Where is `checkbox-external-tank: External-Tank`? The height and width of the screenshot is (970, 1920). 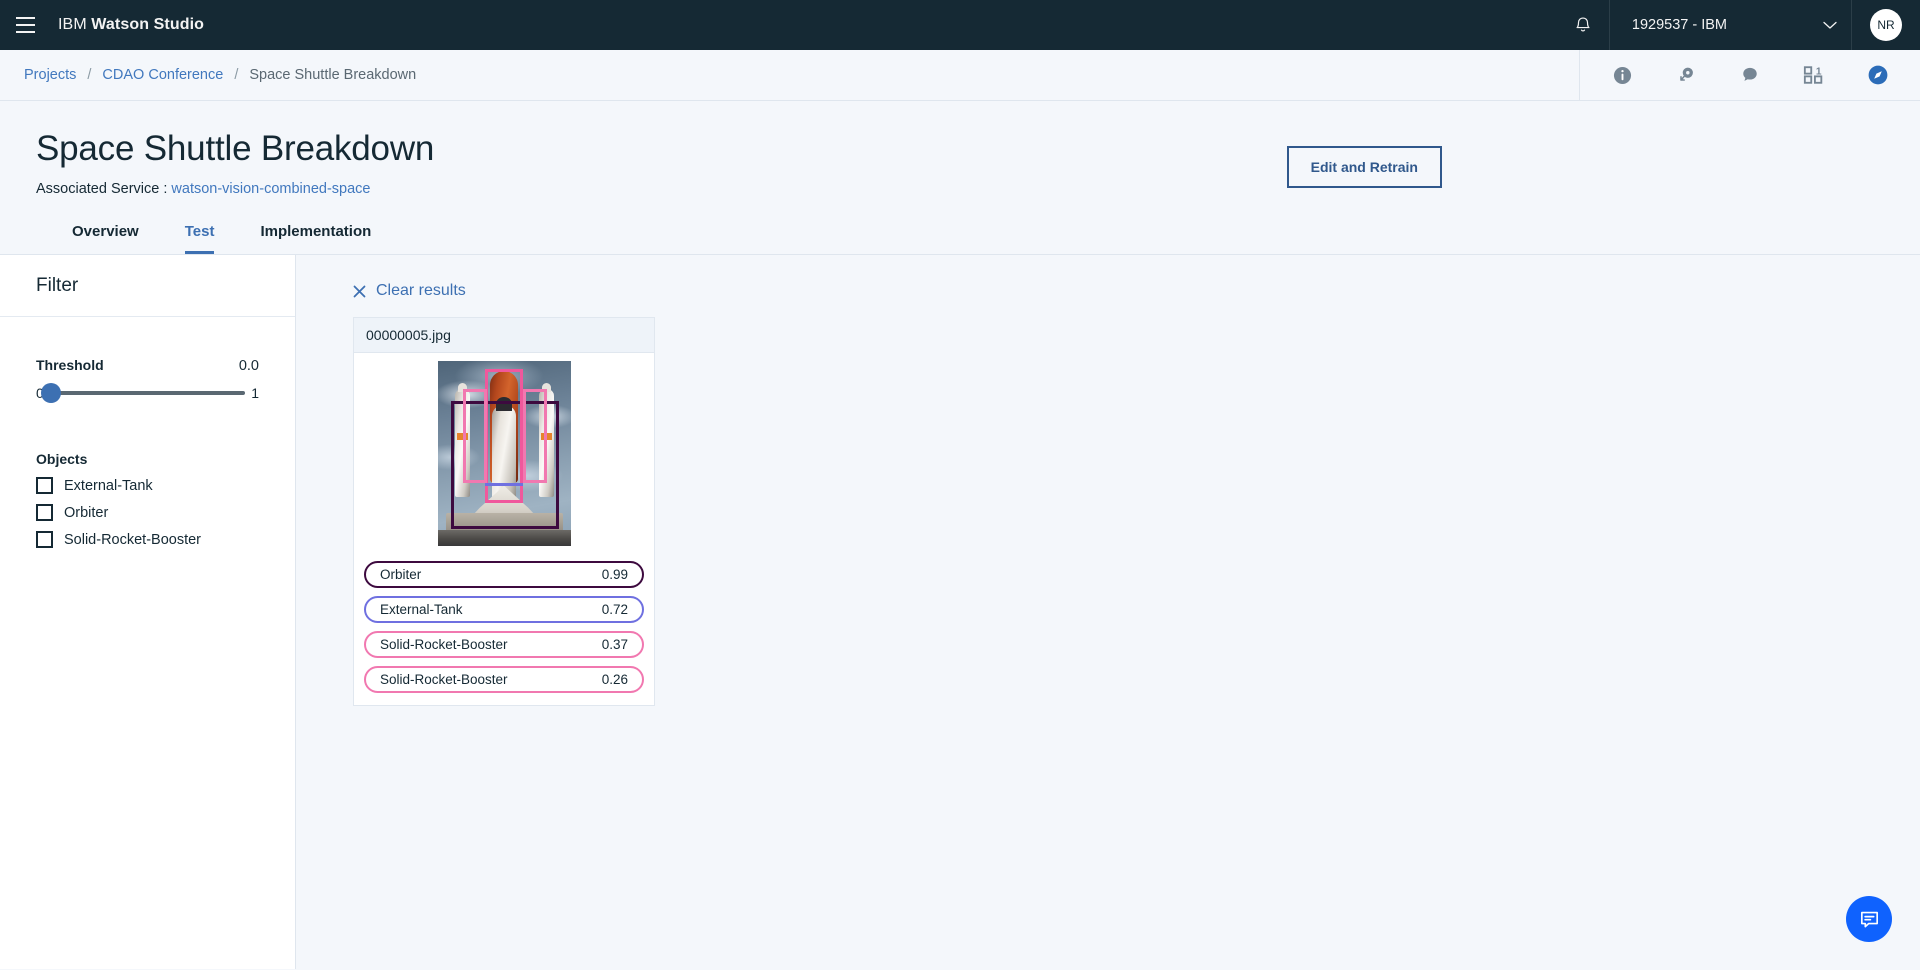
checkbox-external-tank: External-Tank is located at coordinates (147, 486).